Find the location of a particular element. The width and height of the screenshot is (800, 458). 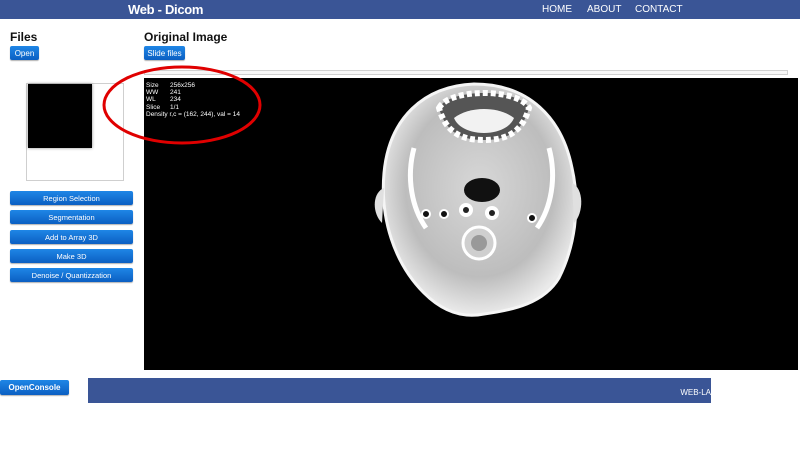

segmentation-button: Segmentation is located at coordinates (71, 217).